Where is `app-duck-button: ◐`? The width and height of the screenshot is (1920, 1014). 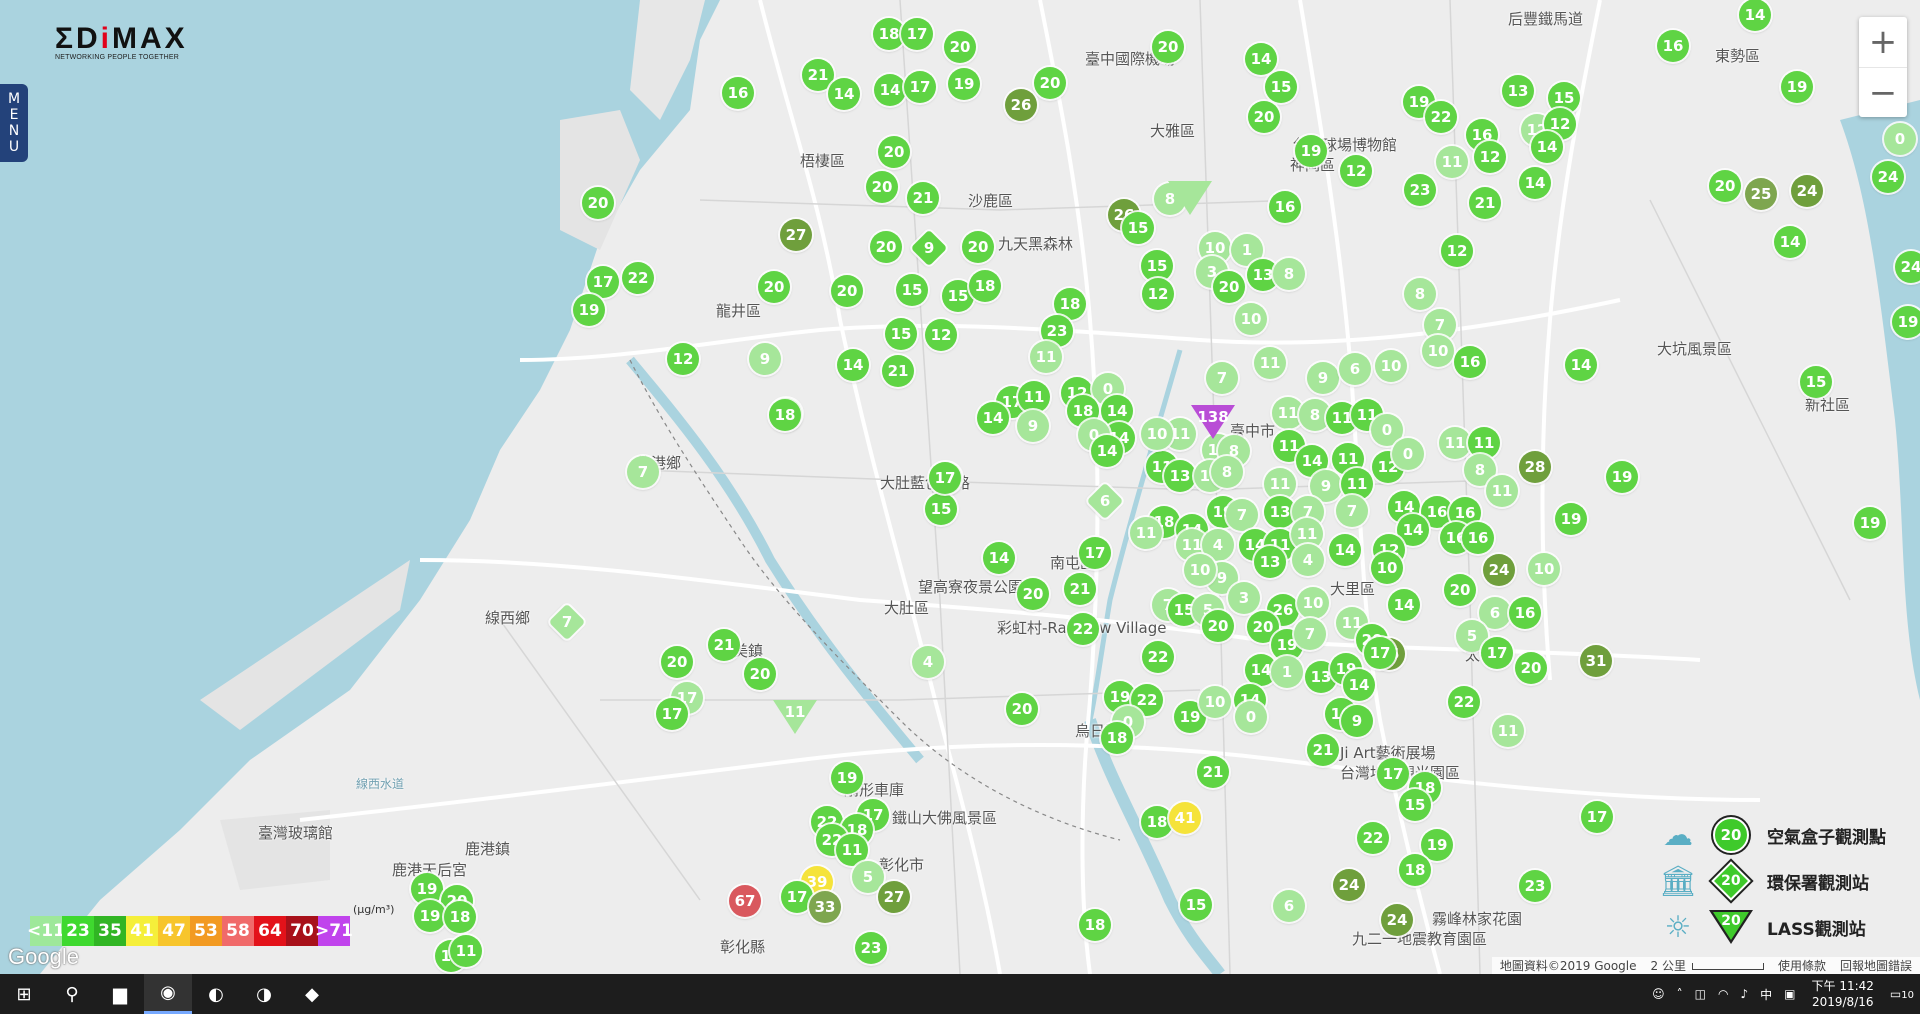 app-duck-button: ◐ is located at coordinates (216, 994).